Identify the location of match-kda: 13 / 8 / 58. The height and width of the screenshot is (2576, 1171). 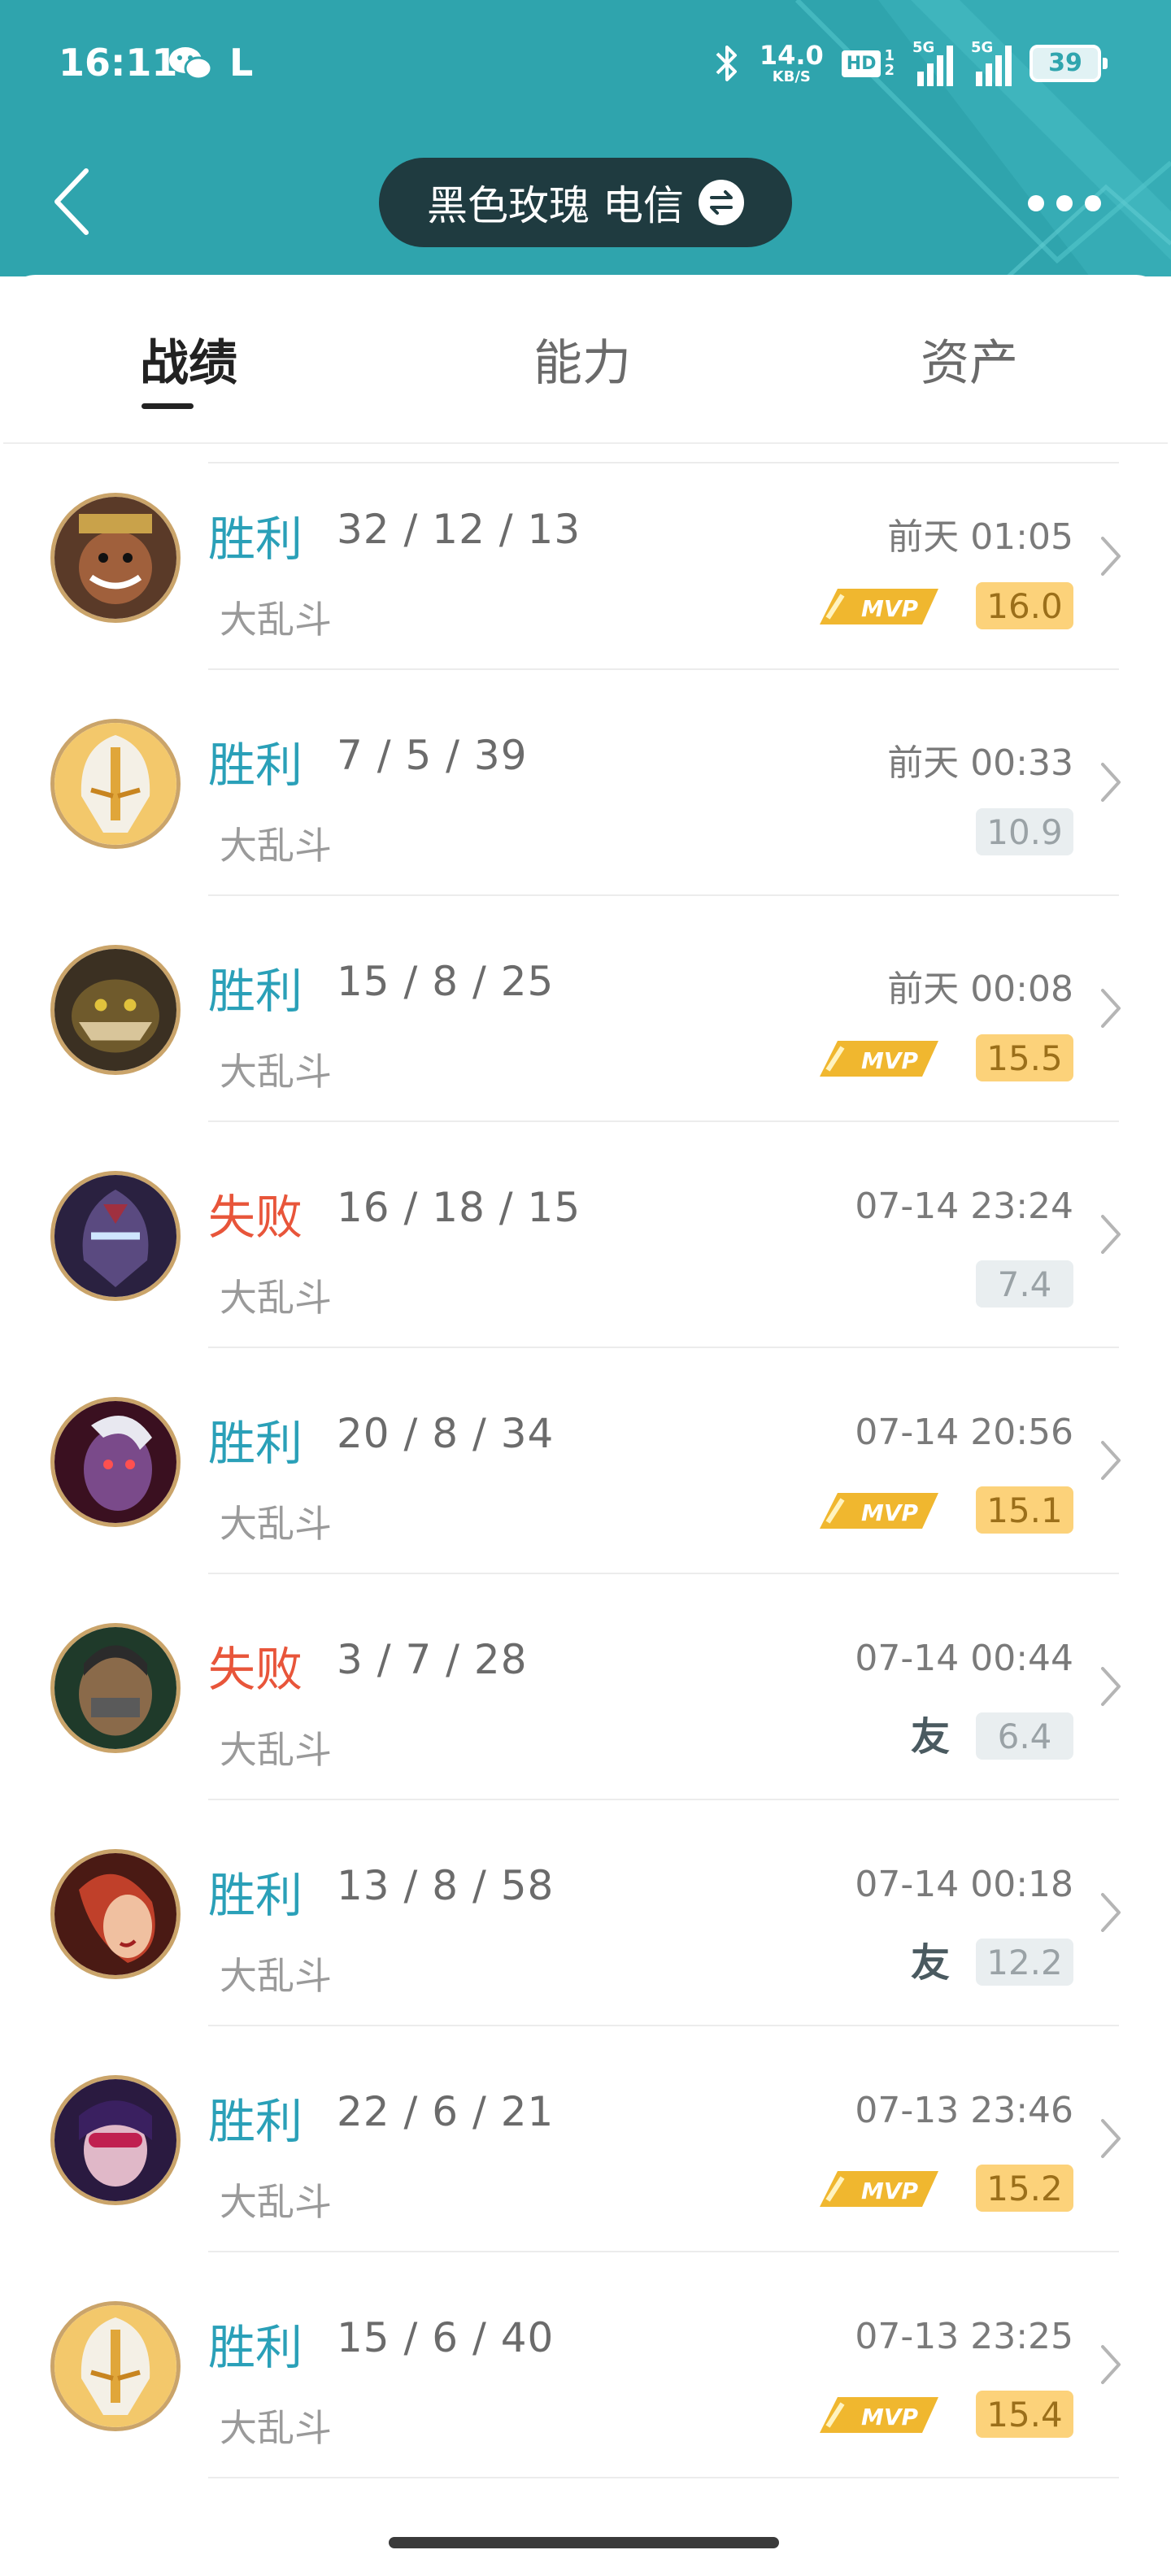
(446, 1886).